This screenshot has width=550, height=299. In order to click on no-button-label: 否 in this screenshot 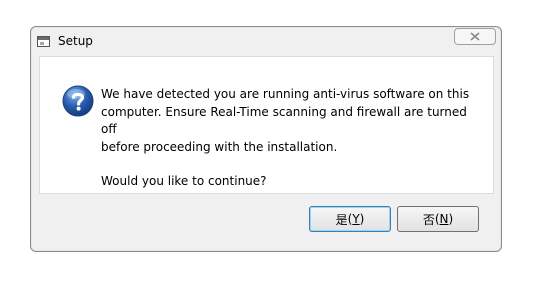, I will do `click(428, 219)`.